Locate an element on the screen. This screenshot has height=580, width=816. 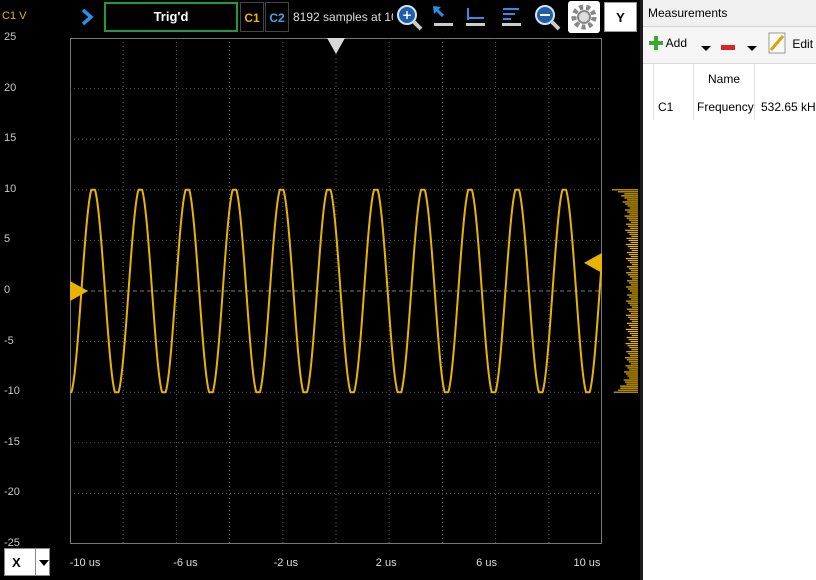
y-tick-label: 15 is located at coordinates (10, 138).